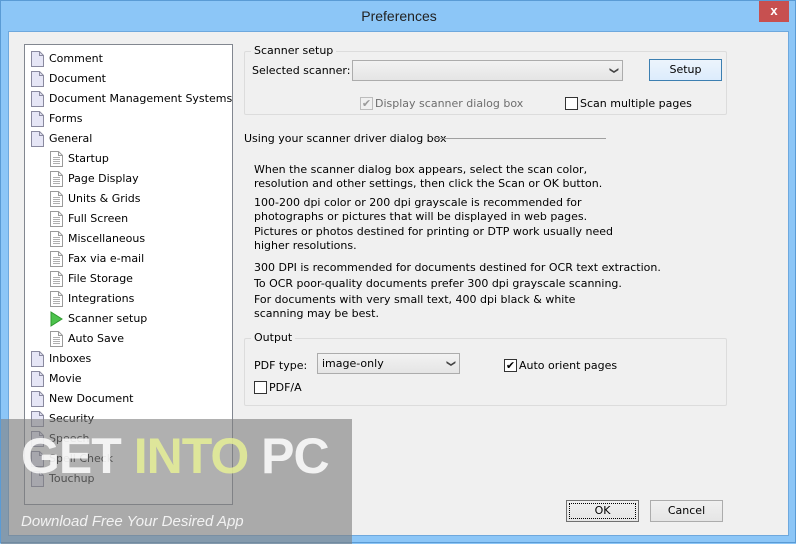 The image size is (796, 544). Describe the element at coordinates (128, 359) in the screenshot. I see `tree-item-inboxes: Inboxes` at that location.